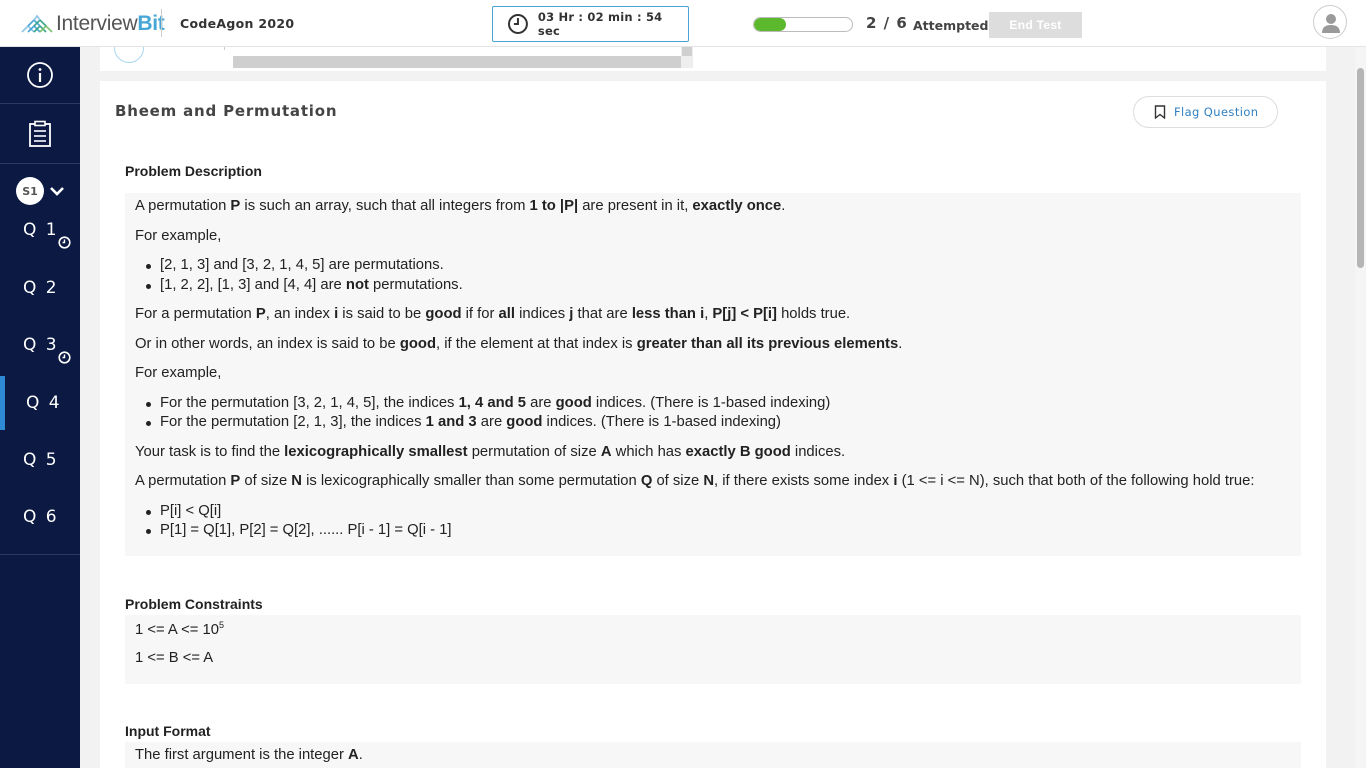 This screenshot has height=768, width=1366. What do you see at coordinates (1160, 112) in the screenshot?
I see `bookmark-icon` at bounding box center [1160, 112].